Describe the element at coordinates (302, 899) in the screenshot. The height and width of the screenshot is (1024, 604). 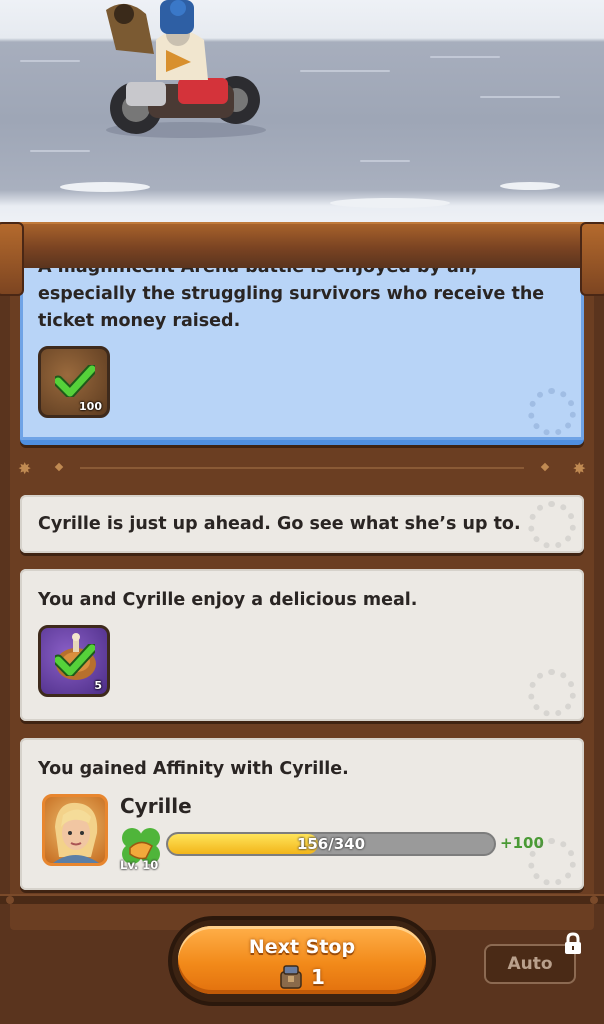
I see `bottom-rail` at that location.